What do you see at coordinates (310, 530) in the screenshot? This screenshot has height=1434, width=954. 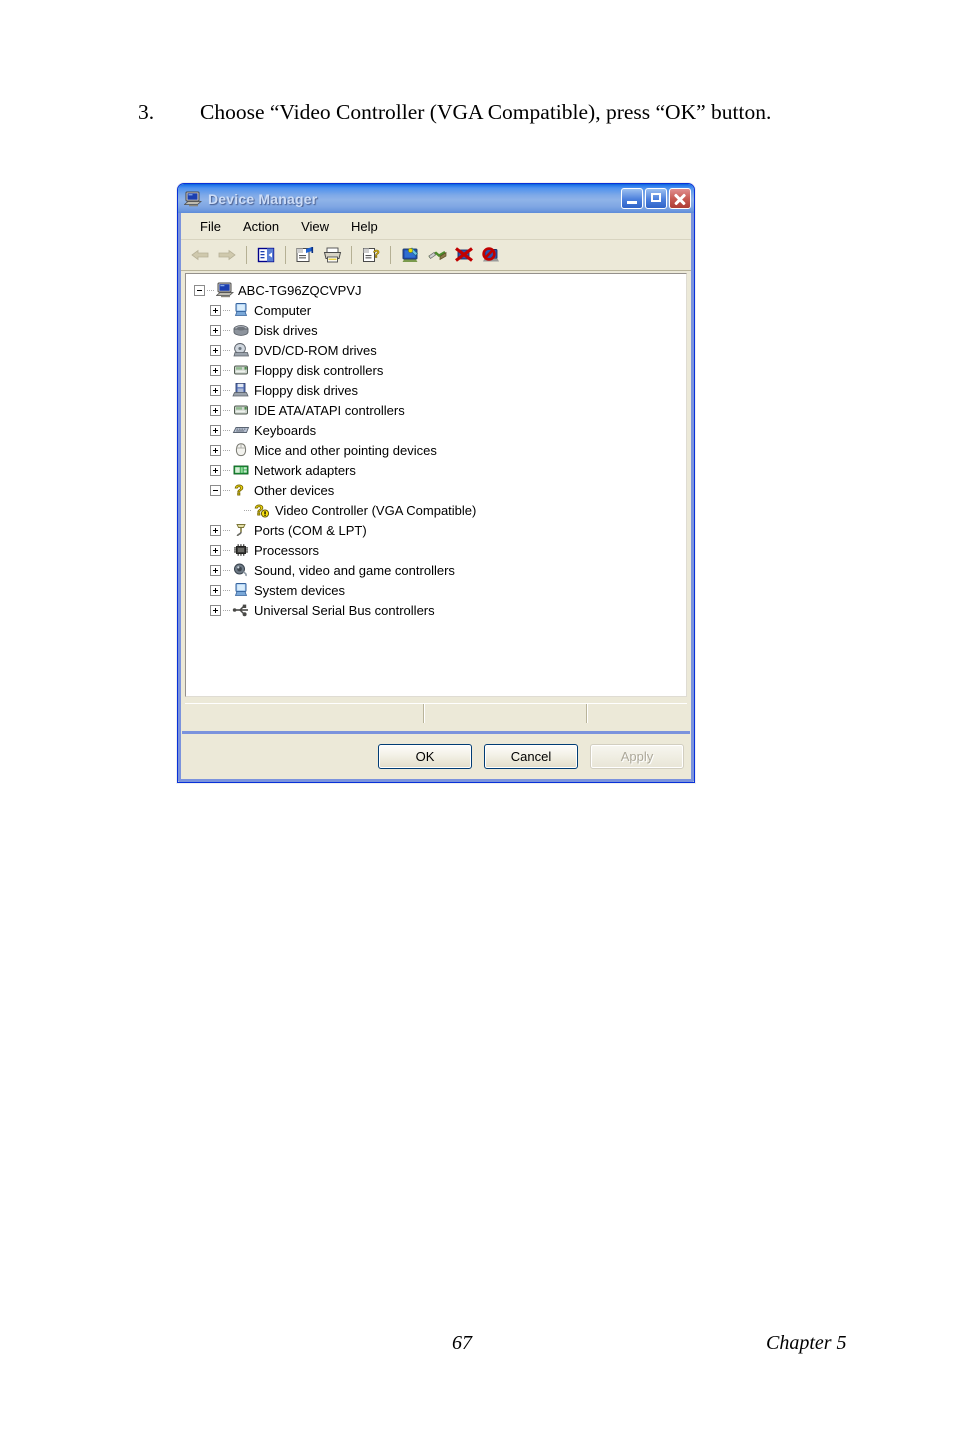 I see `tree-item-label: Ports (COM & LPT)` at bounding box center [310, 530].